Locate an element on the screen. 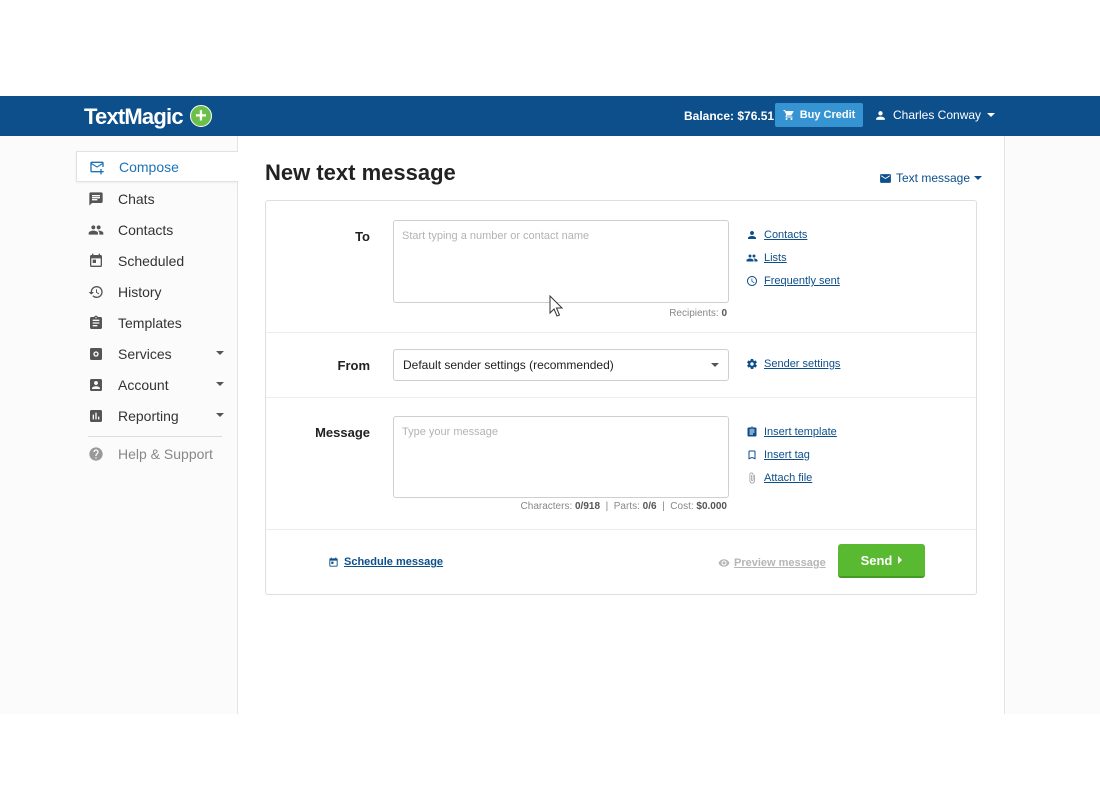 The width and height of the screenshot is (1100, 810). gear-icon is located at coordinates (752, 364).